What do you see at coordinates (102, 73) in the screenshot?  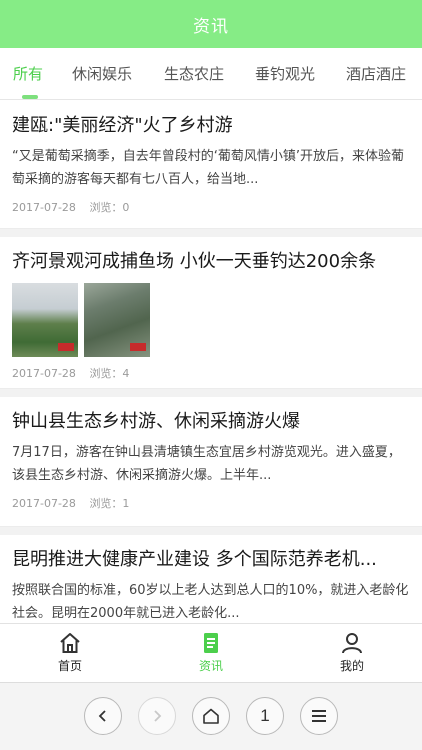 I see `tab-leisure: 休闲娱乐` at bounding box center [102, 73].